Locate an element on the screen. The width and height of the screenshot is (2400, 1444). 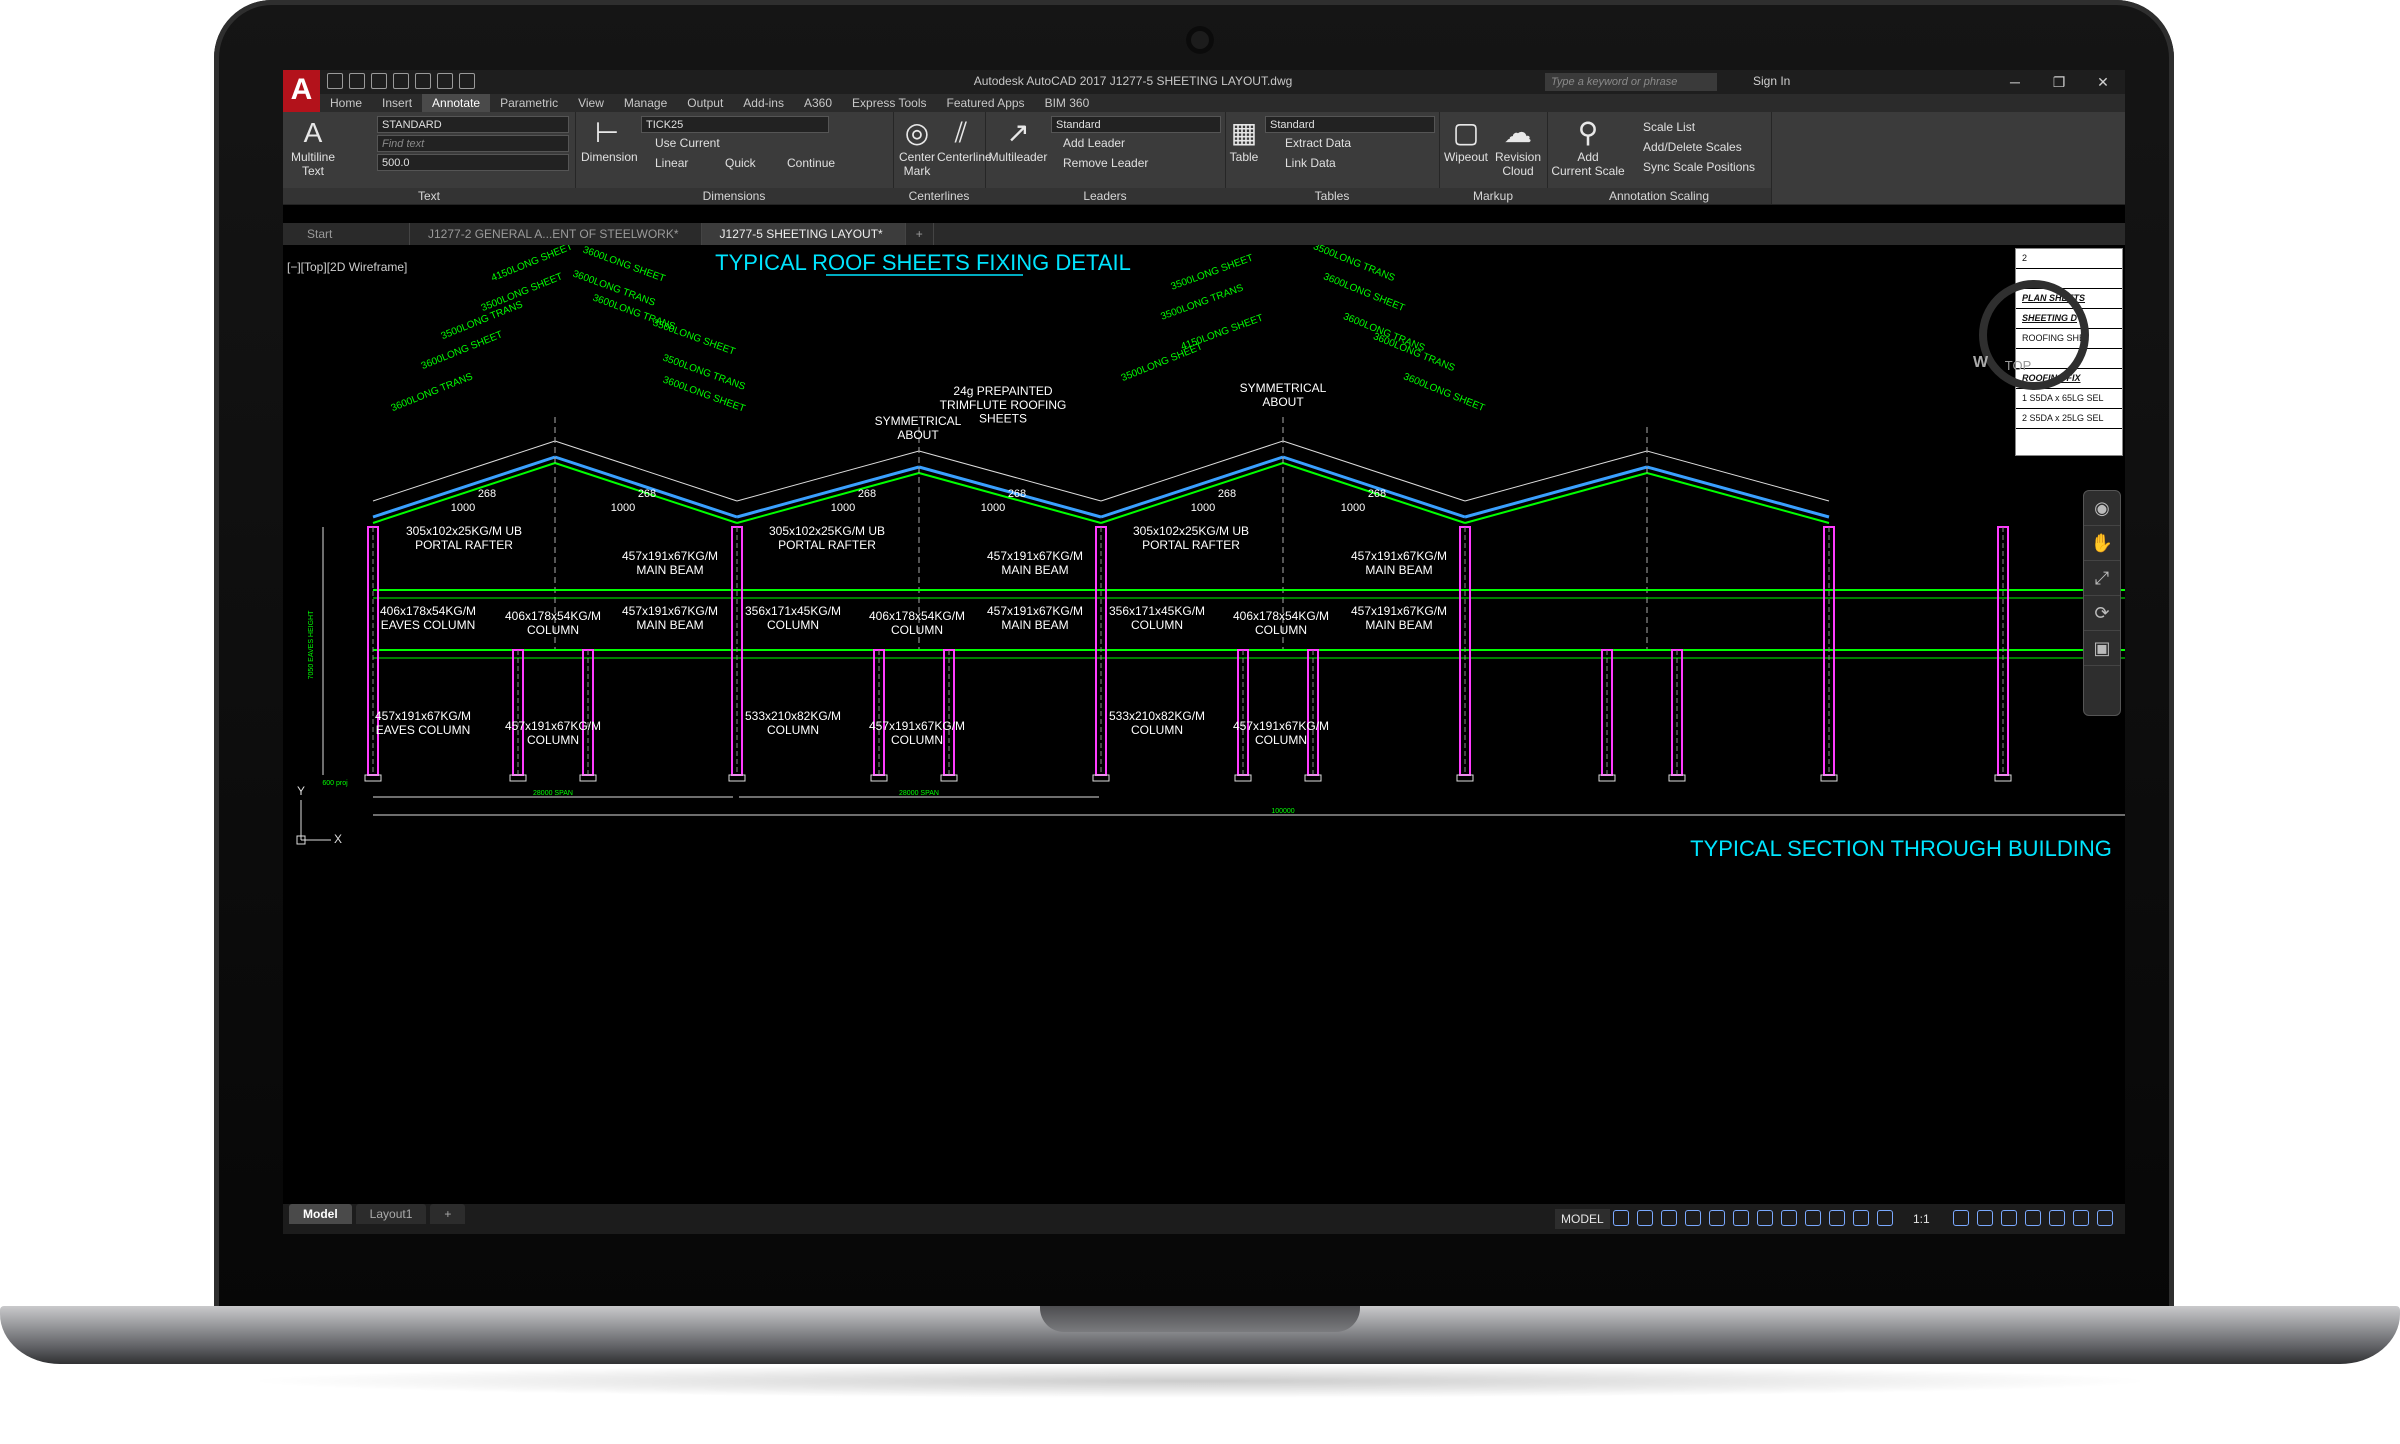
roof-sheet-line is located at coordinates (1738, 492).